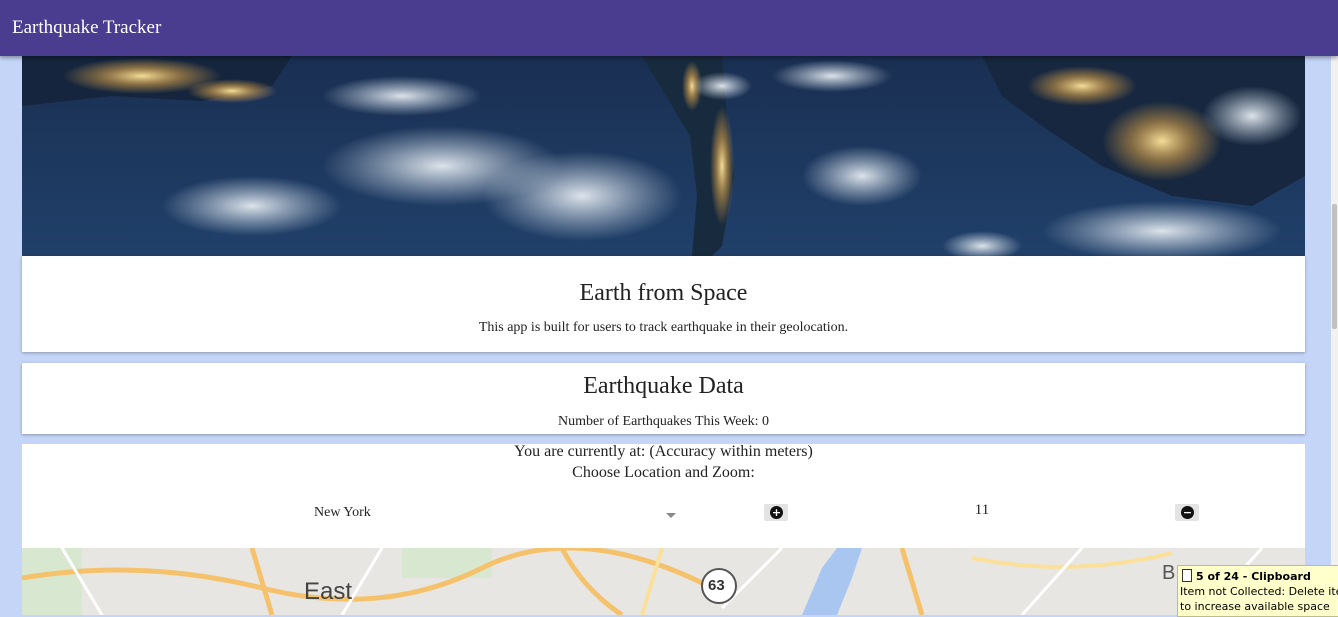  What do you see at coordinates (982, 510) in the screenshot?
I see `zoom-level-value: 11` at bounding box center [982, 510].